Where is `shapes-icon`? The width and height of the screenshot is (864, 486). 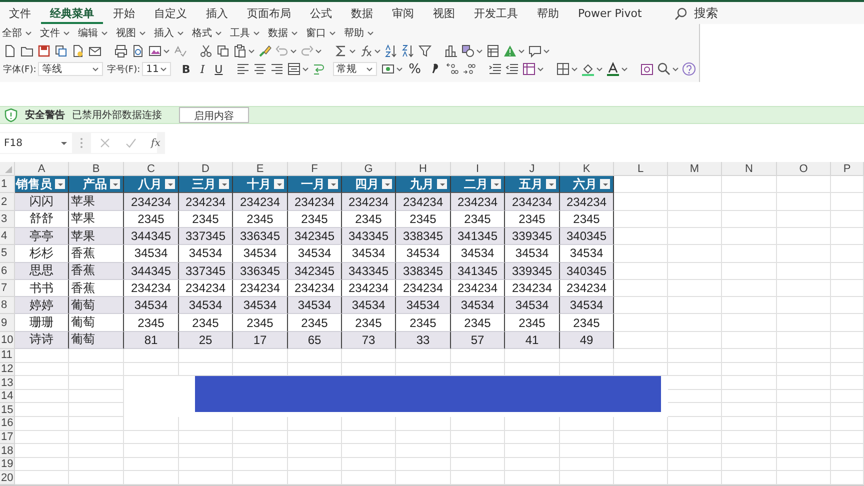 shapes-icon is located at coordinates (468, 51).